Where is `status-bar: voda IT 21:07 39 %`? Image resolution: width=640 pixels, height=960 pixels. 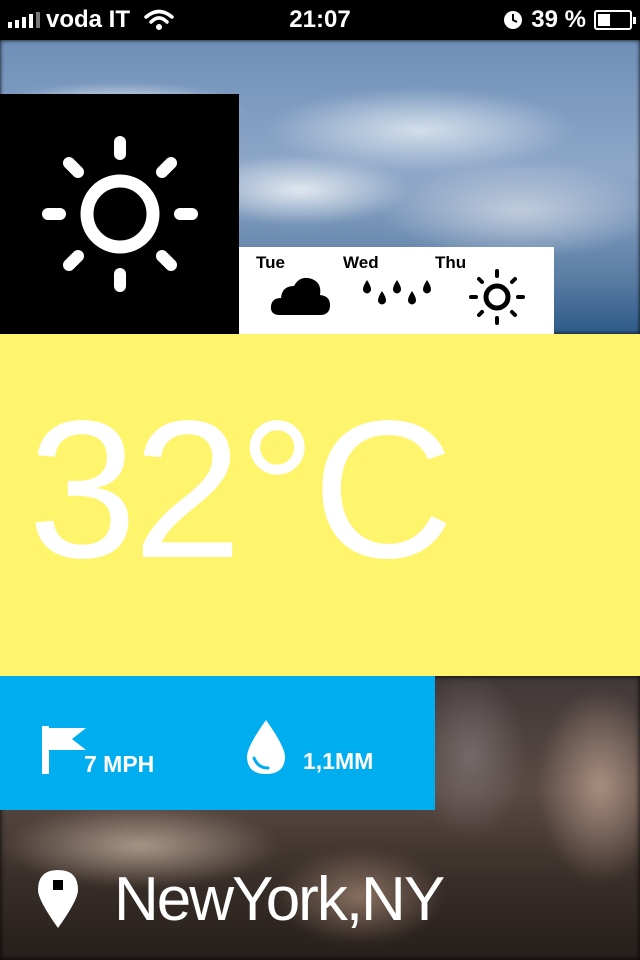
status-bar: voda IT 21:07 39 % is located at coordinates (320, 20).